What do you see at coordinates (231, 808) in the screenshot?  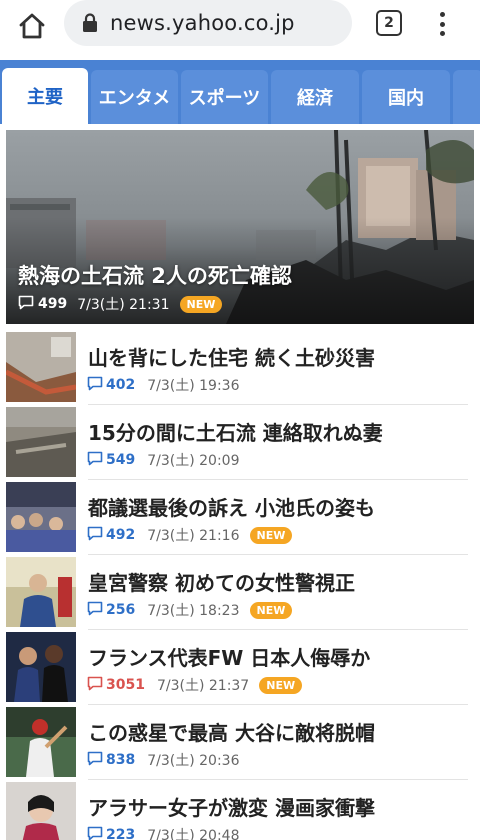 I see `article-title: アラサー女子が激変 漫画家衝撃` at bounding box center [231, 808].